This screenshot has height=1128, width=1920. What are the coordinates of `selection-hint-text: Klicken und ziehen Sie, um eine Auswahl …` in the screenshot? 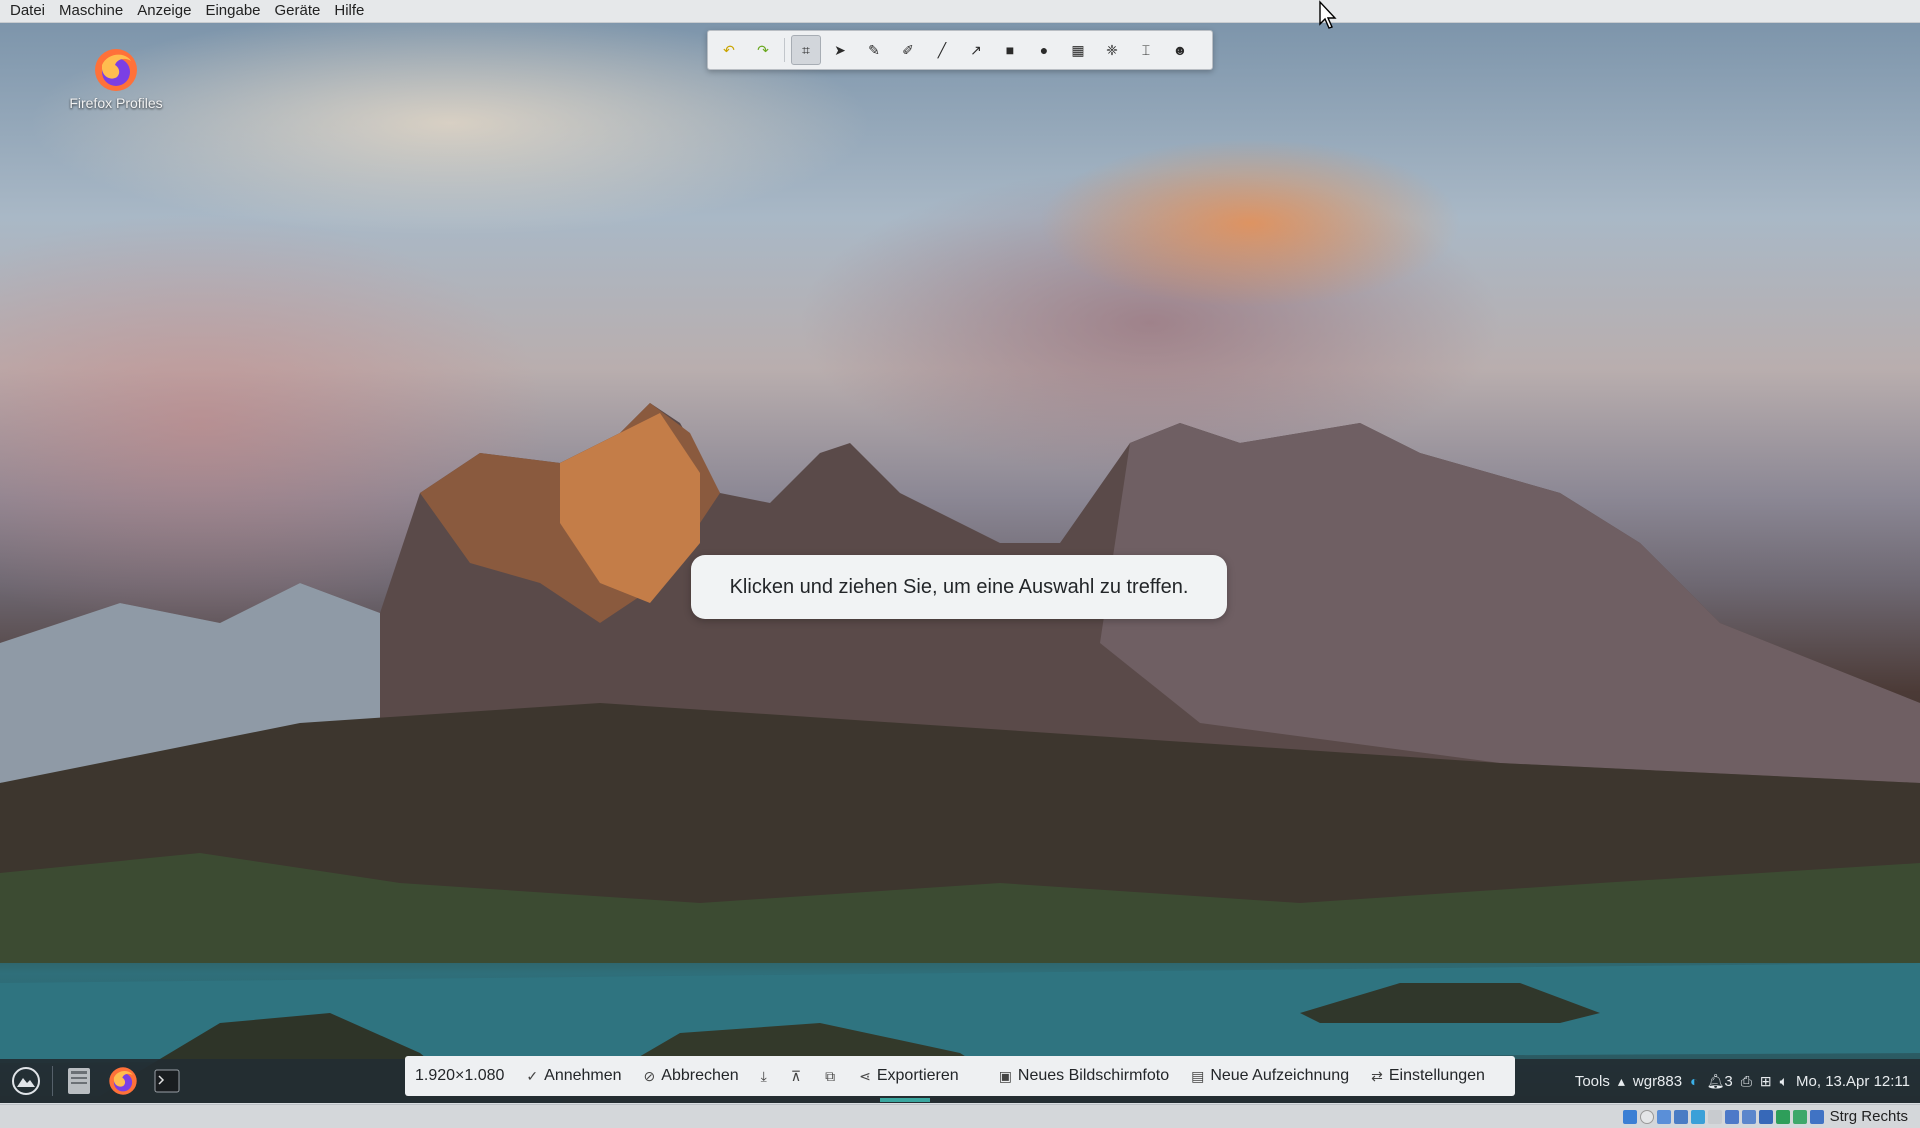 It's located at (959, 586).